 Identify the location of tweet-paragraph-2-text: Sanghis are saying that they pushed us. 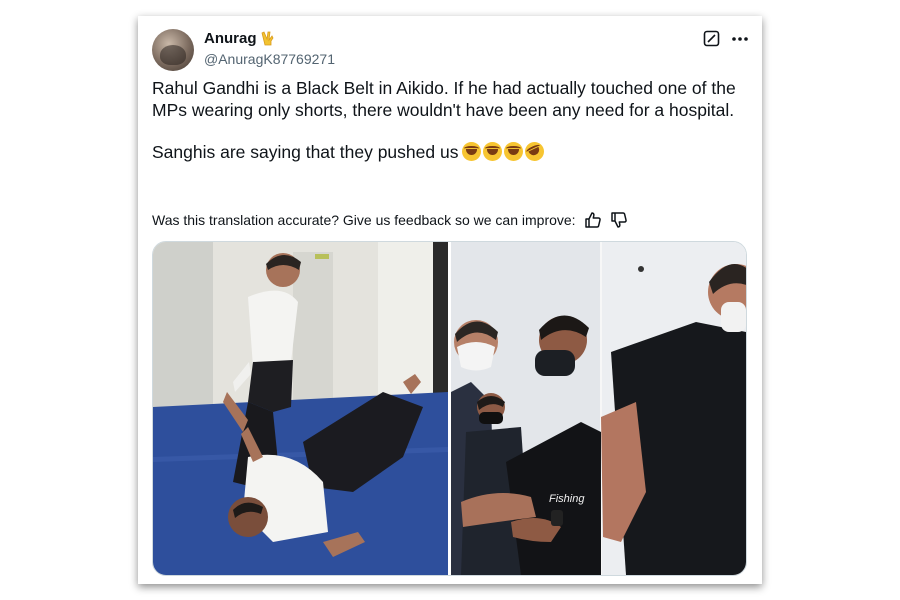
(305, 152).